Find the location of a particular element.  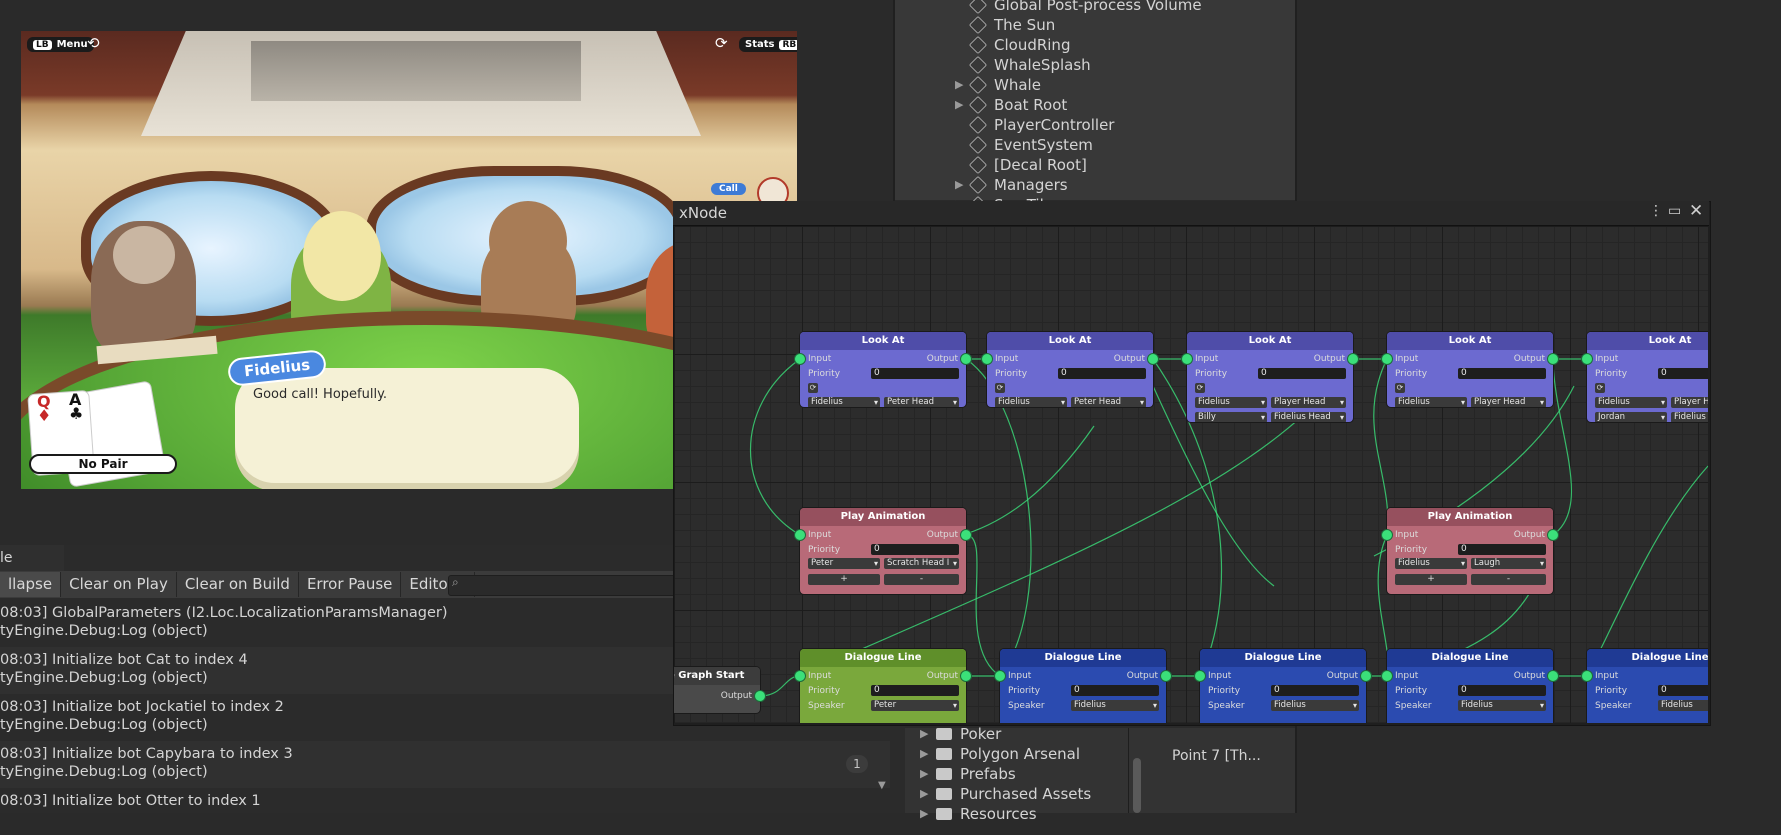

console-log-entry: 08:03] Initialize bot Otter to index 1 is located at coordinates (445, 811).